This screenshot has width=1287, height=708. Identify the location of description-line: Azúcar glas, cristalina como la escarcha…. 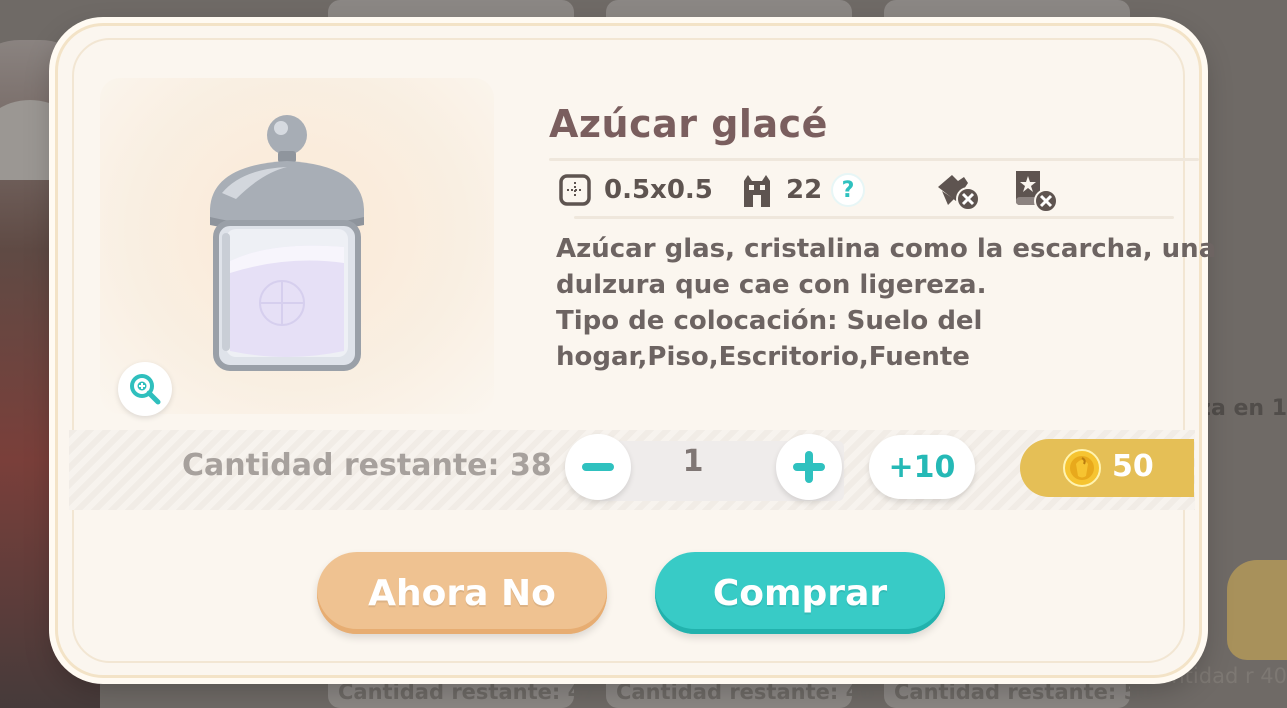
(886, 249).